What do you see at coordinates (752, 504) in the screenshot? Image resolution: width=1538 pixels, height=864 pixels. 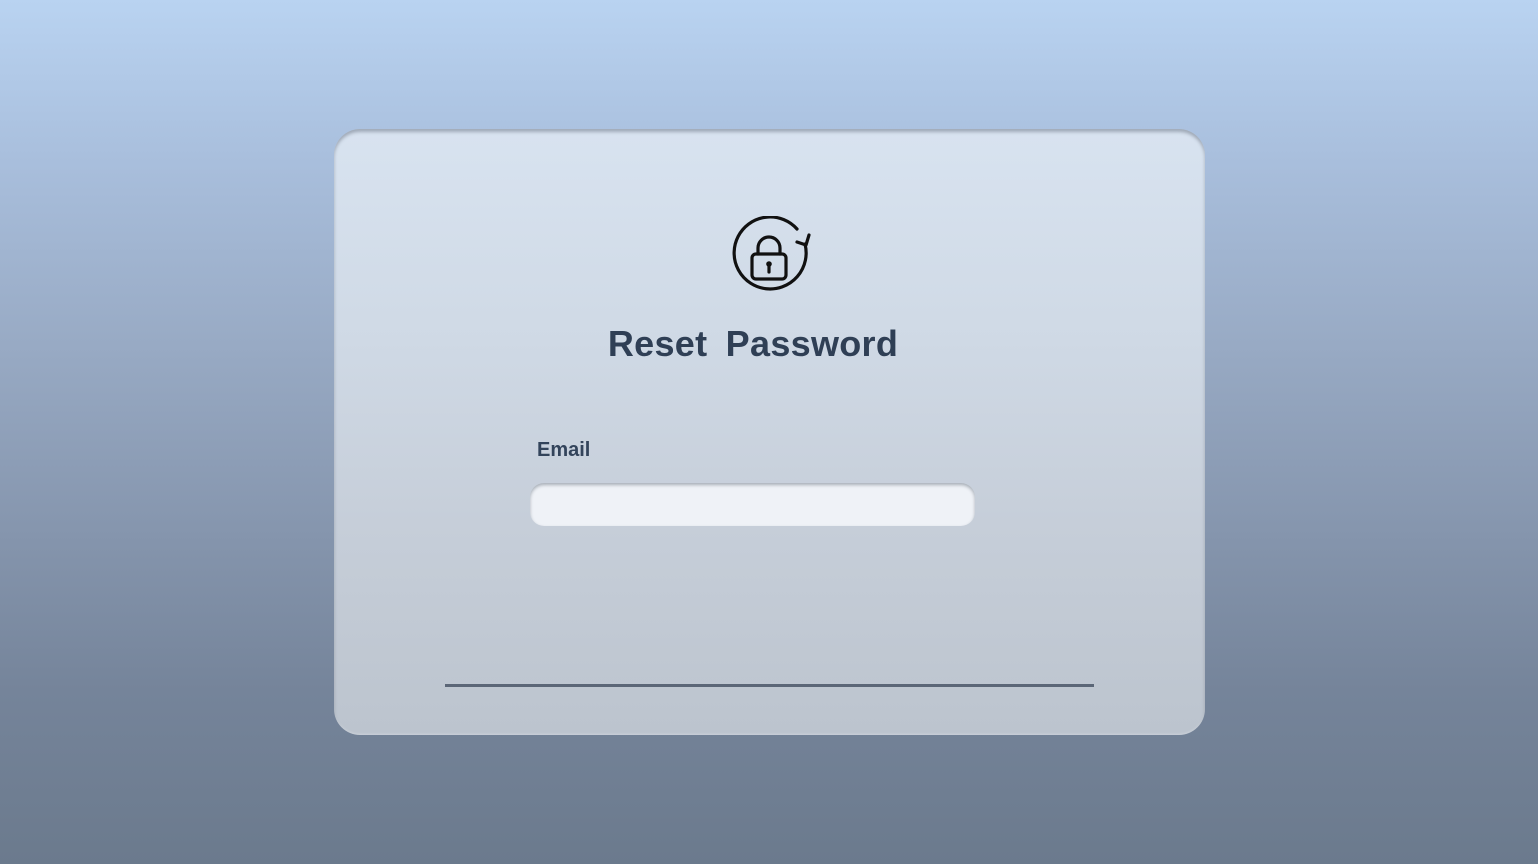 I see `email-field` at bounding box center [752, 504].